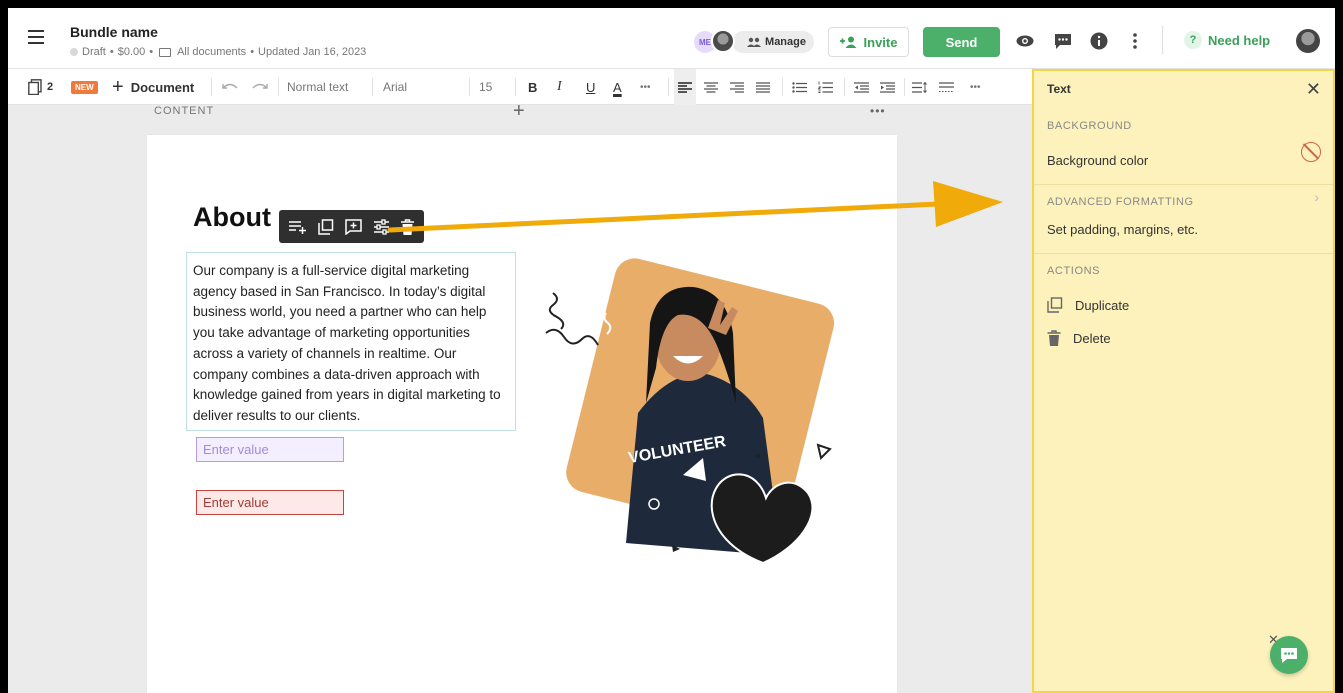  Describe the element at coordinates (961, 42) in the screenshot. I see `send-button: Send` at that location.